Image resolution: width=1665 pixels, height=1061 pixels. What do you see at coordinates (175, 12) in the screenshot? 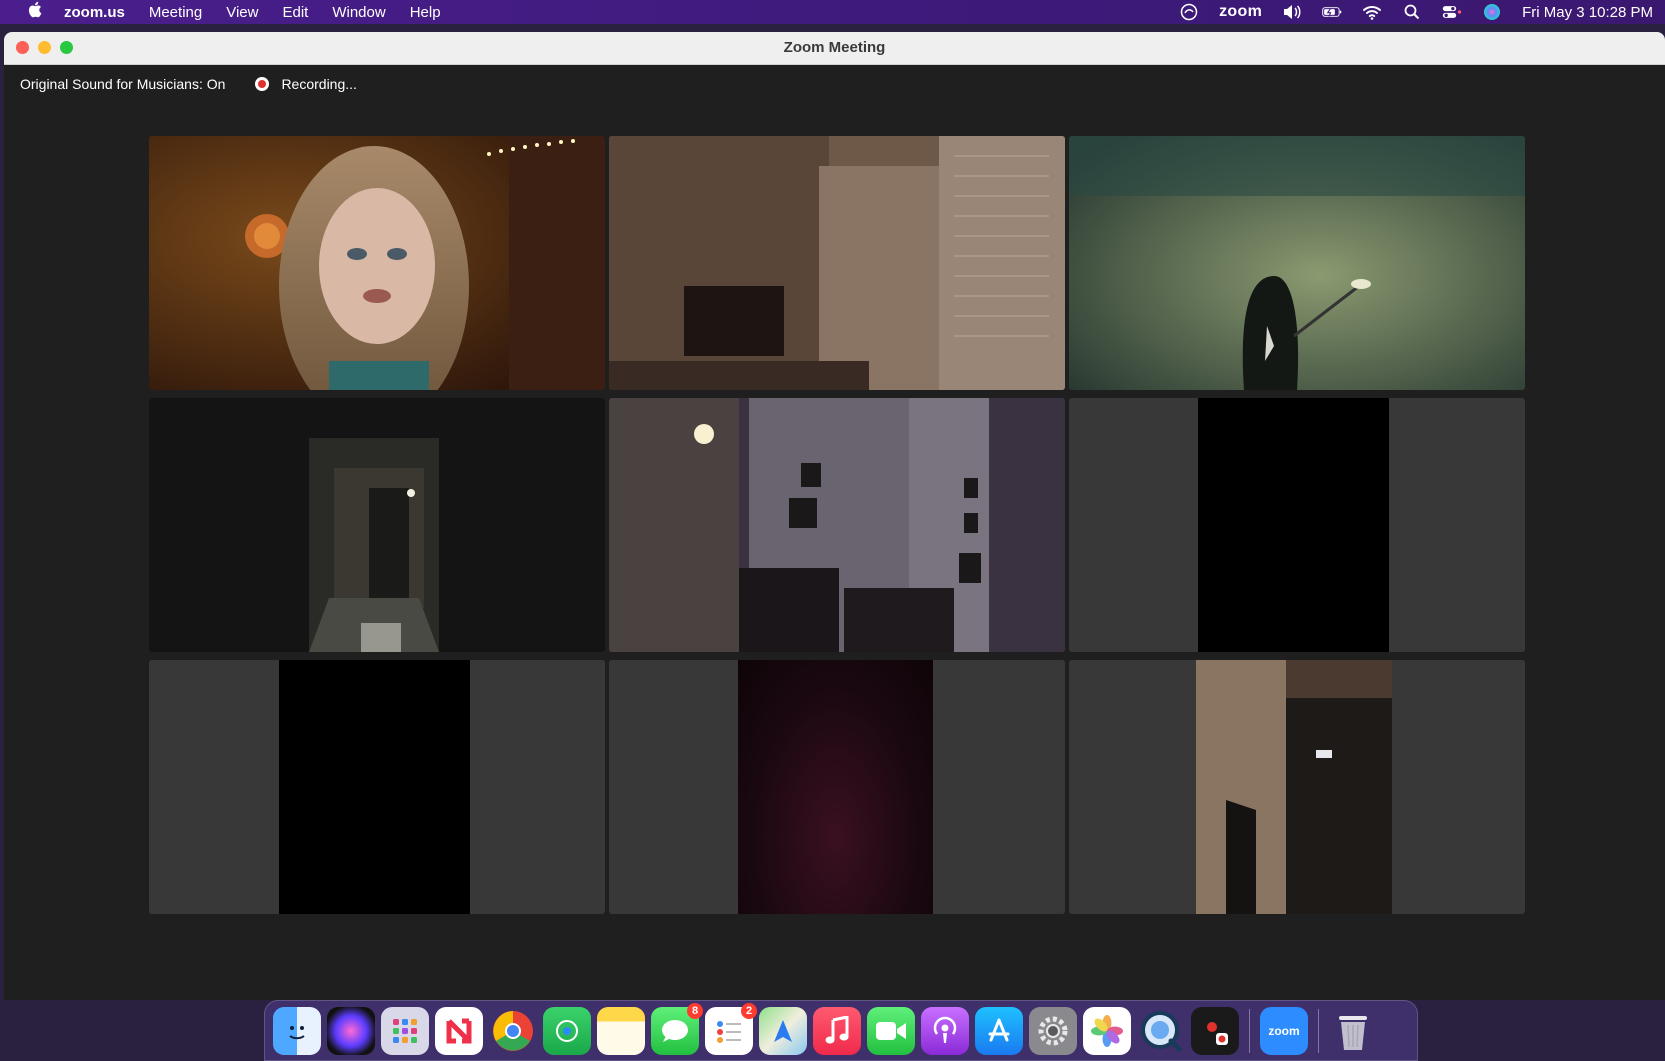
I see `menu-meeting: Meeting` at bounding box center [175, 12].